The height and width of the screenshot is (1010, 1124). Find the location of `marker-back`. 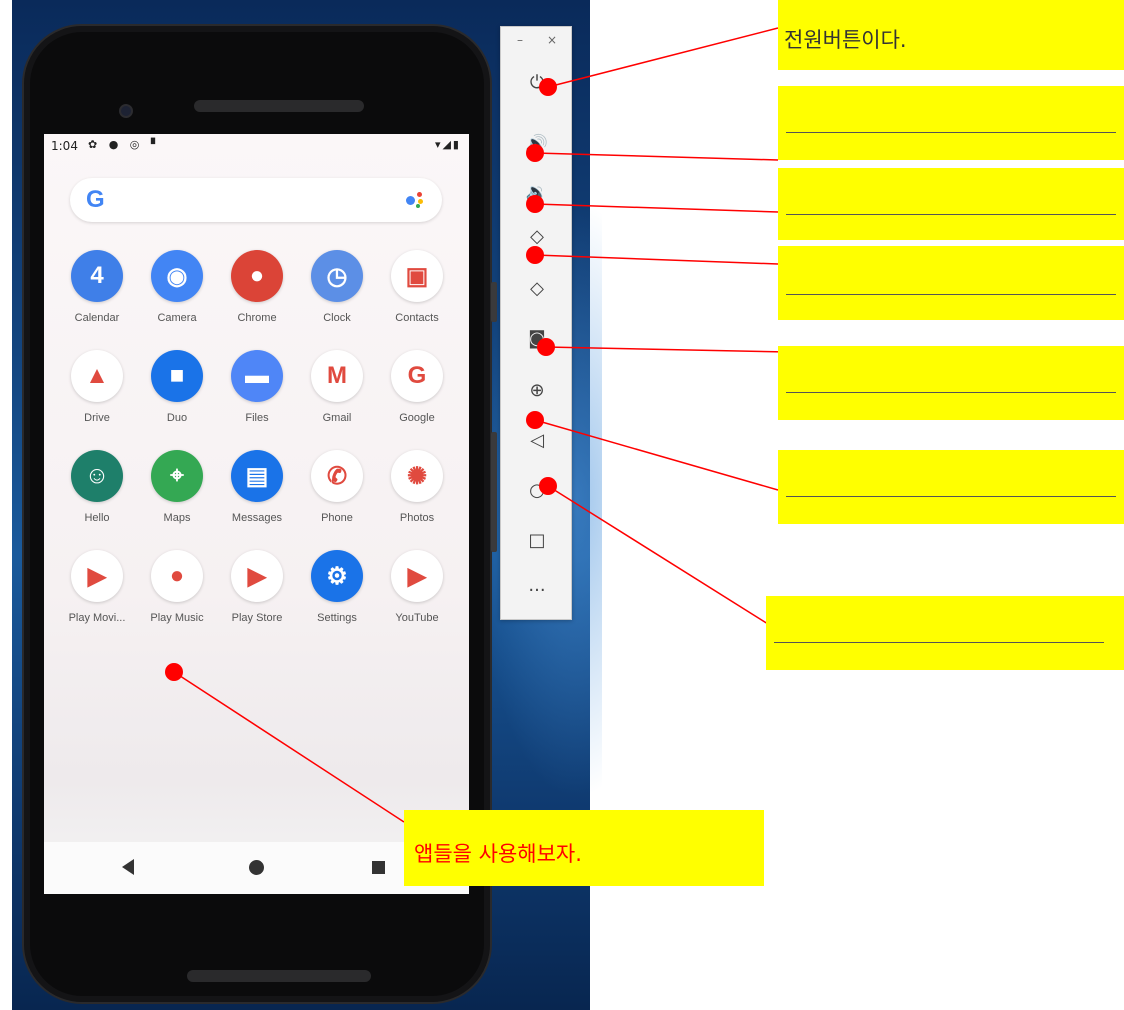

marker-back is located at coordinates (535, 420).